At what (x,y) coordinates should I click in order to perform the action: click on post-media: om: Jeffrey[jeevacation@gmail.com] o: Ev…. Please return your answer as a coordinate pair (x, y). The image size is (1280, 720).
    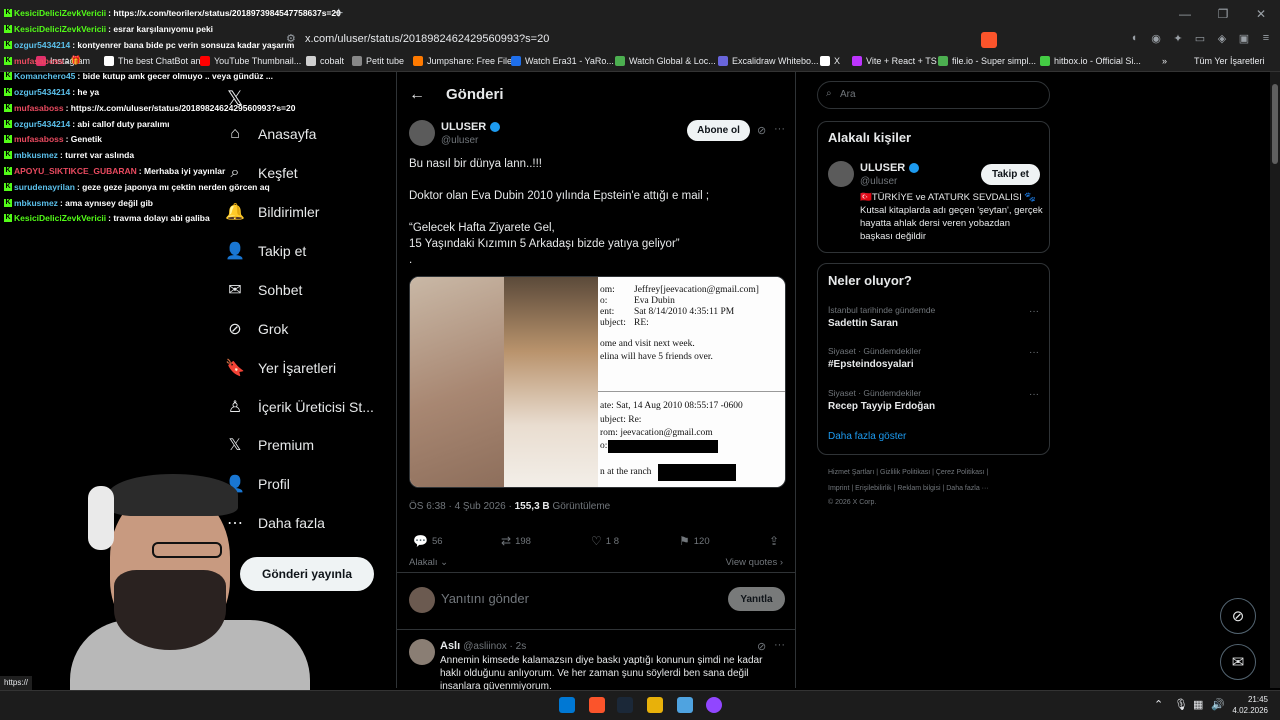
    Looking at the image, I should click on (597, 382).